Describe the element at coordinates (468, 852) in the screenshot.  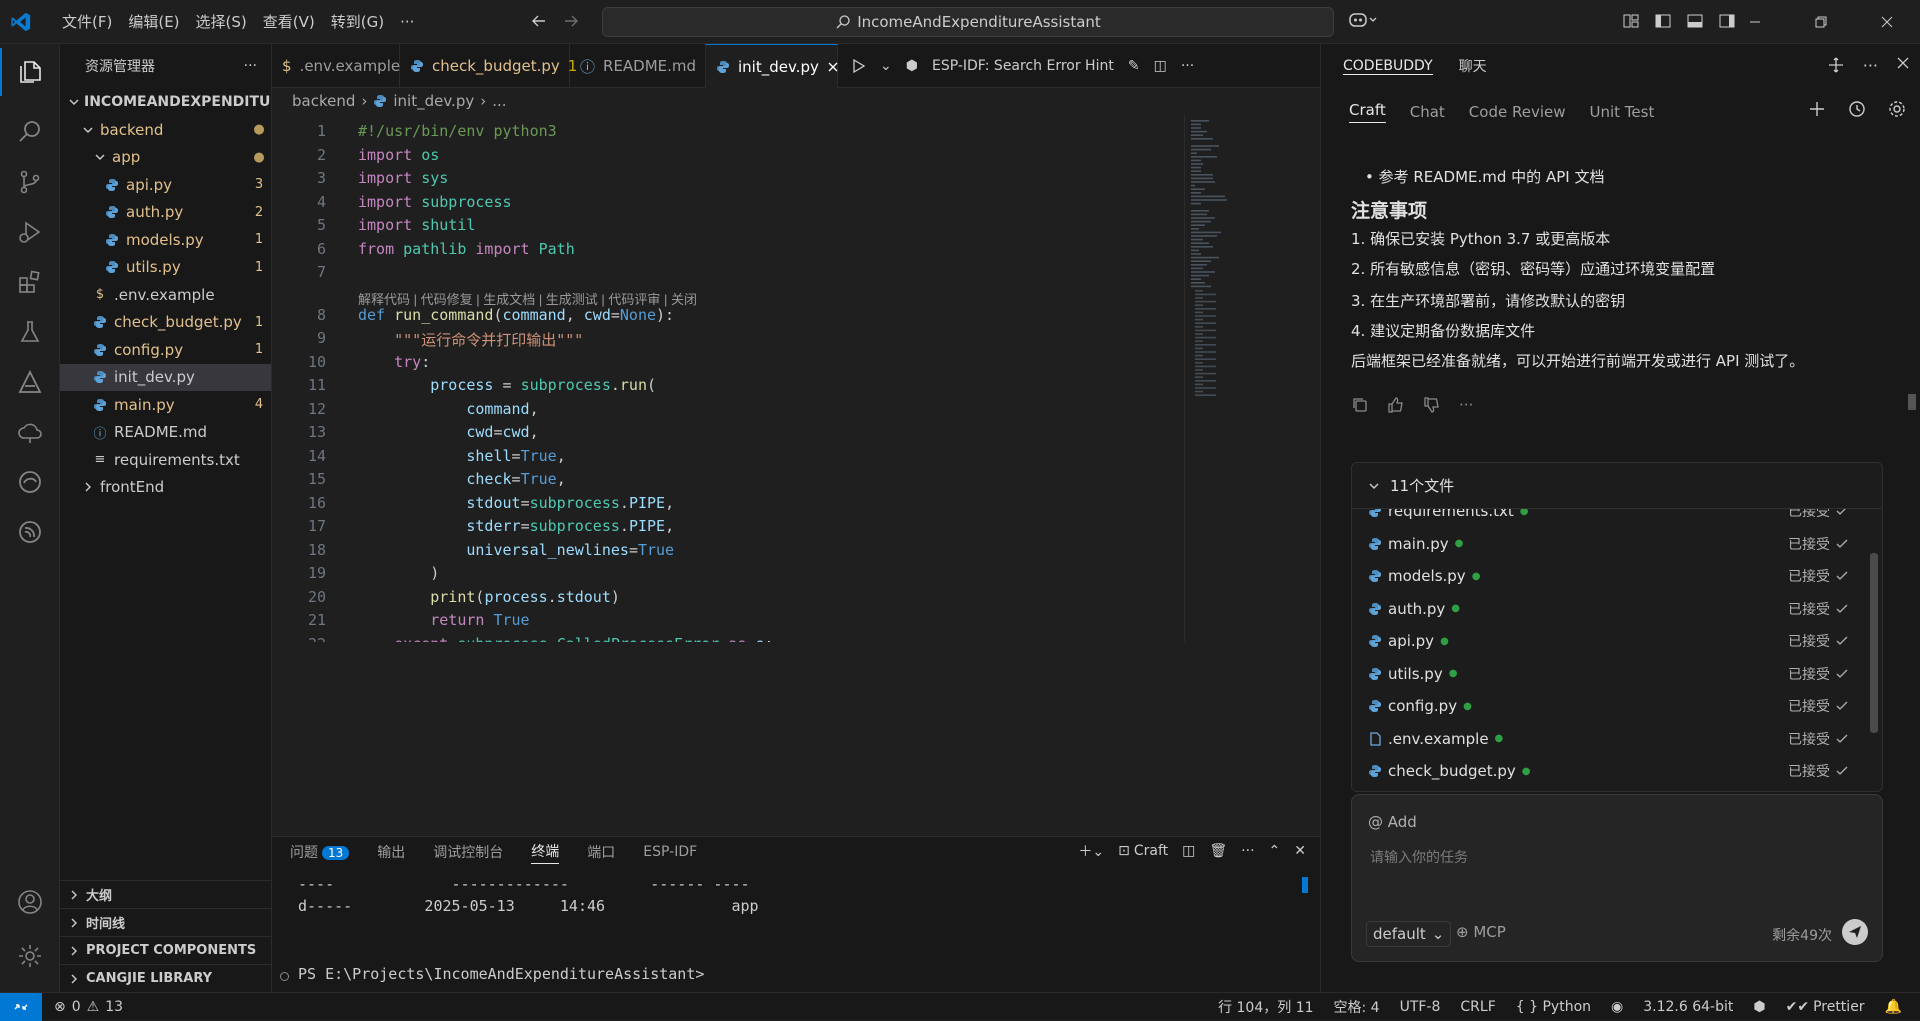
I see `panel-tab-2: 调试控制台` at that location.